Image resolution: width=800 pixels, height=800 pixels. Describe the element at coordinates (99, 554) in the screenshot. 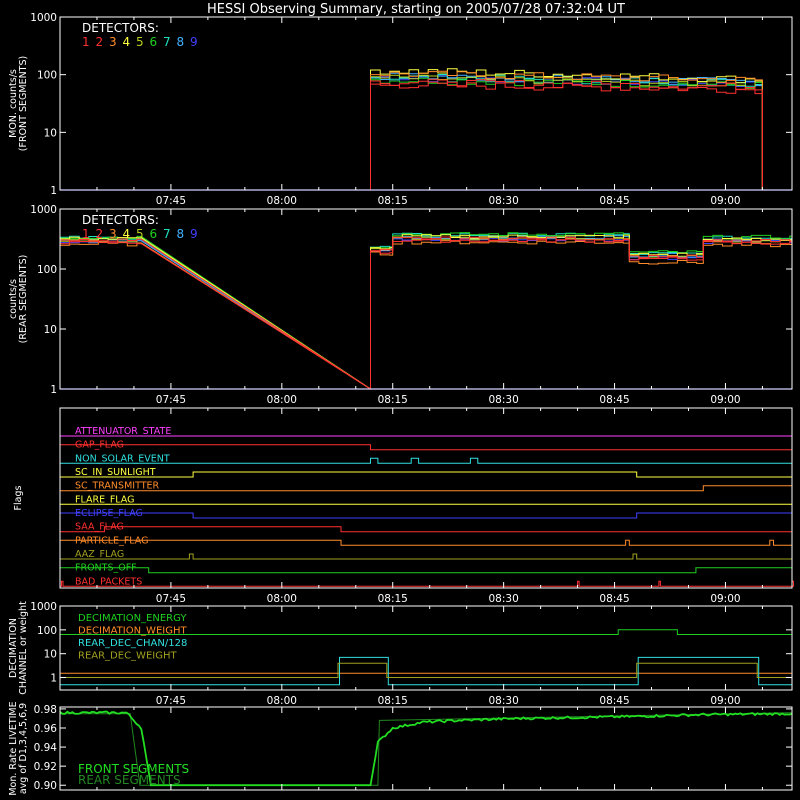

I see `flag-label: AAZ_FLAG` at that location.